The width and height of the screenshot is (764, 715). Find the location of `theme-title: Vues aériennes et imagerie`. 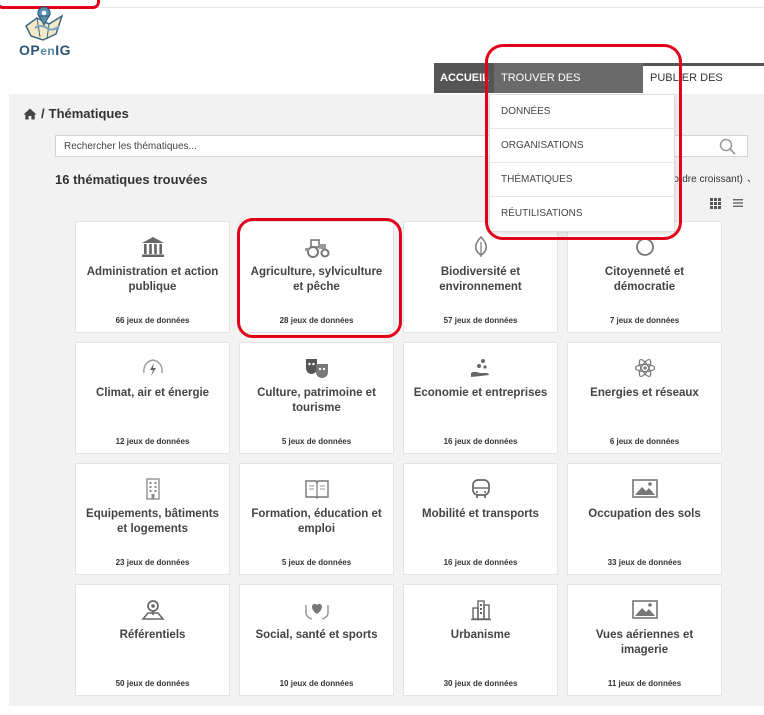

theme-title: Vues aériennes et imagerie is located at coordinates (644, 642).